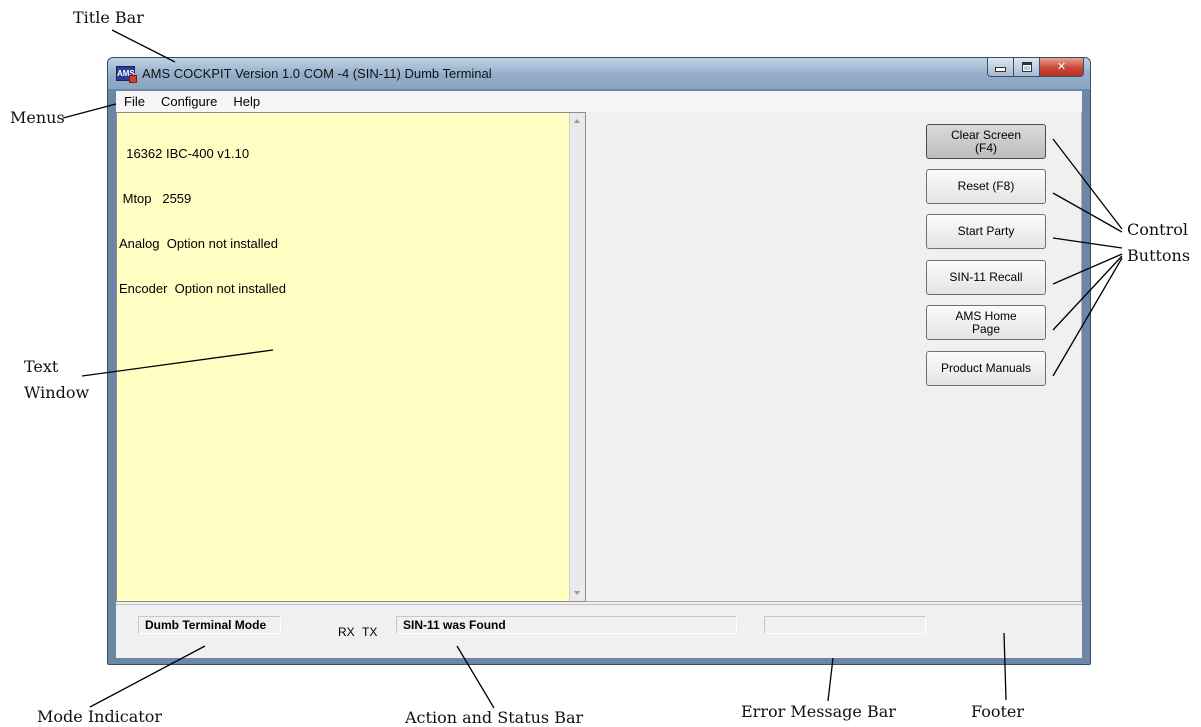  What do you see at coordinates (202, 288) in the screenshot?
I see `terminal-line: Encoder Option not installed` at bounding box center [202, 288].